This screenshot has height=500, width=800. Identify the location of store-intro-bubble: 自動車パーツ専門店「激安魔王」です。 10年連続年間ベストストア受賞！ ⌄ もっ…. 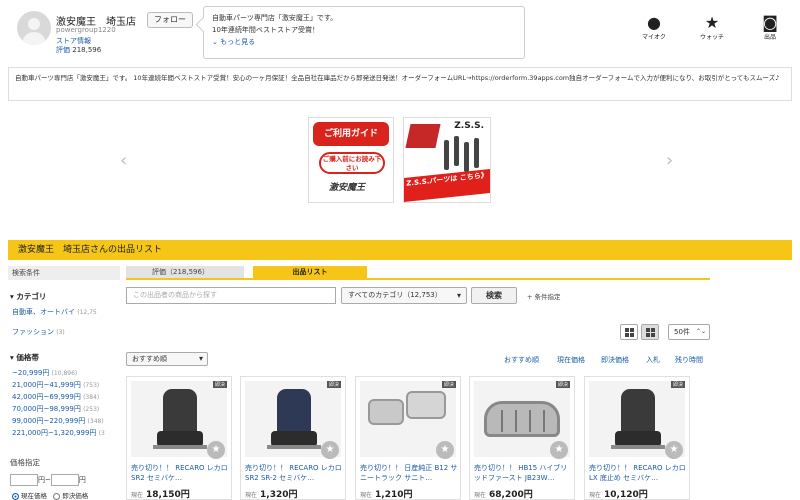
(364, 32).